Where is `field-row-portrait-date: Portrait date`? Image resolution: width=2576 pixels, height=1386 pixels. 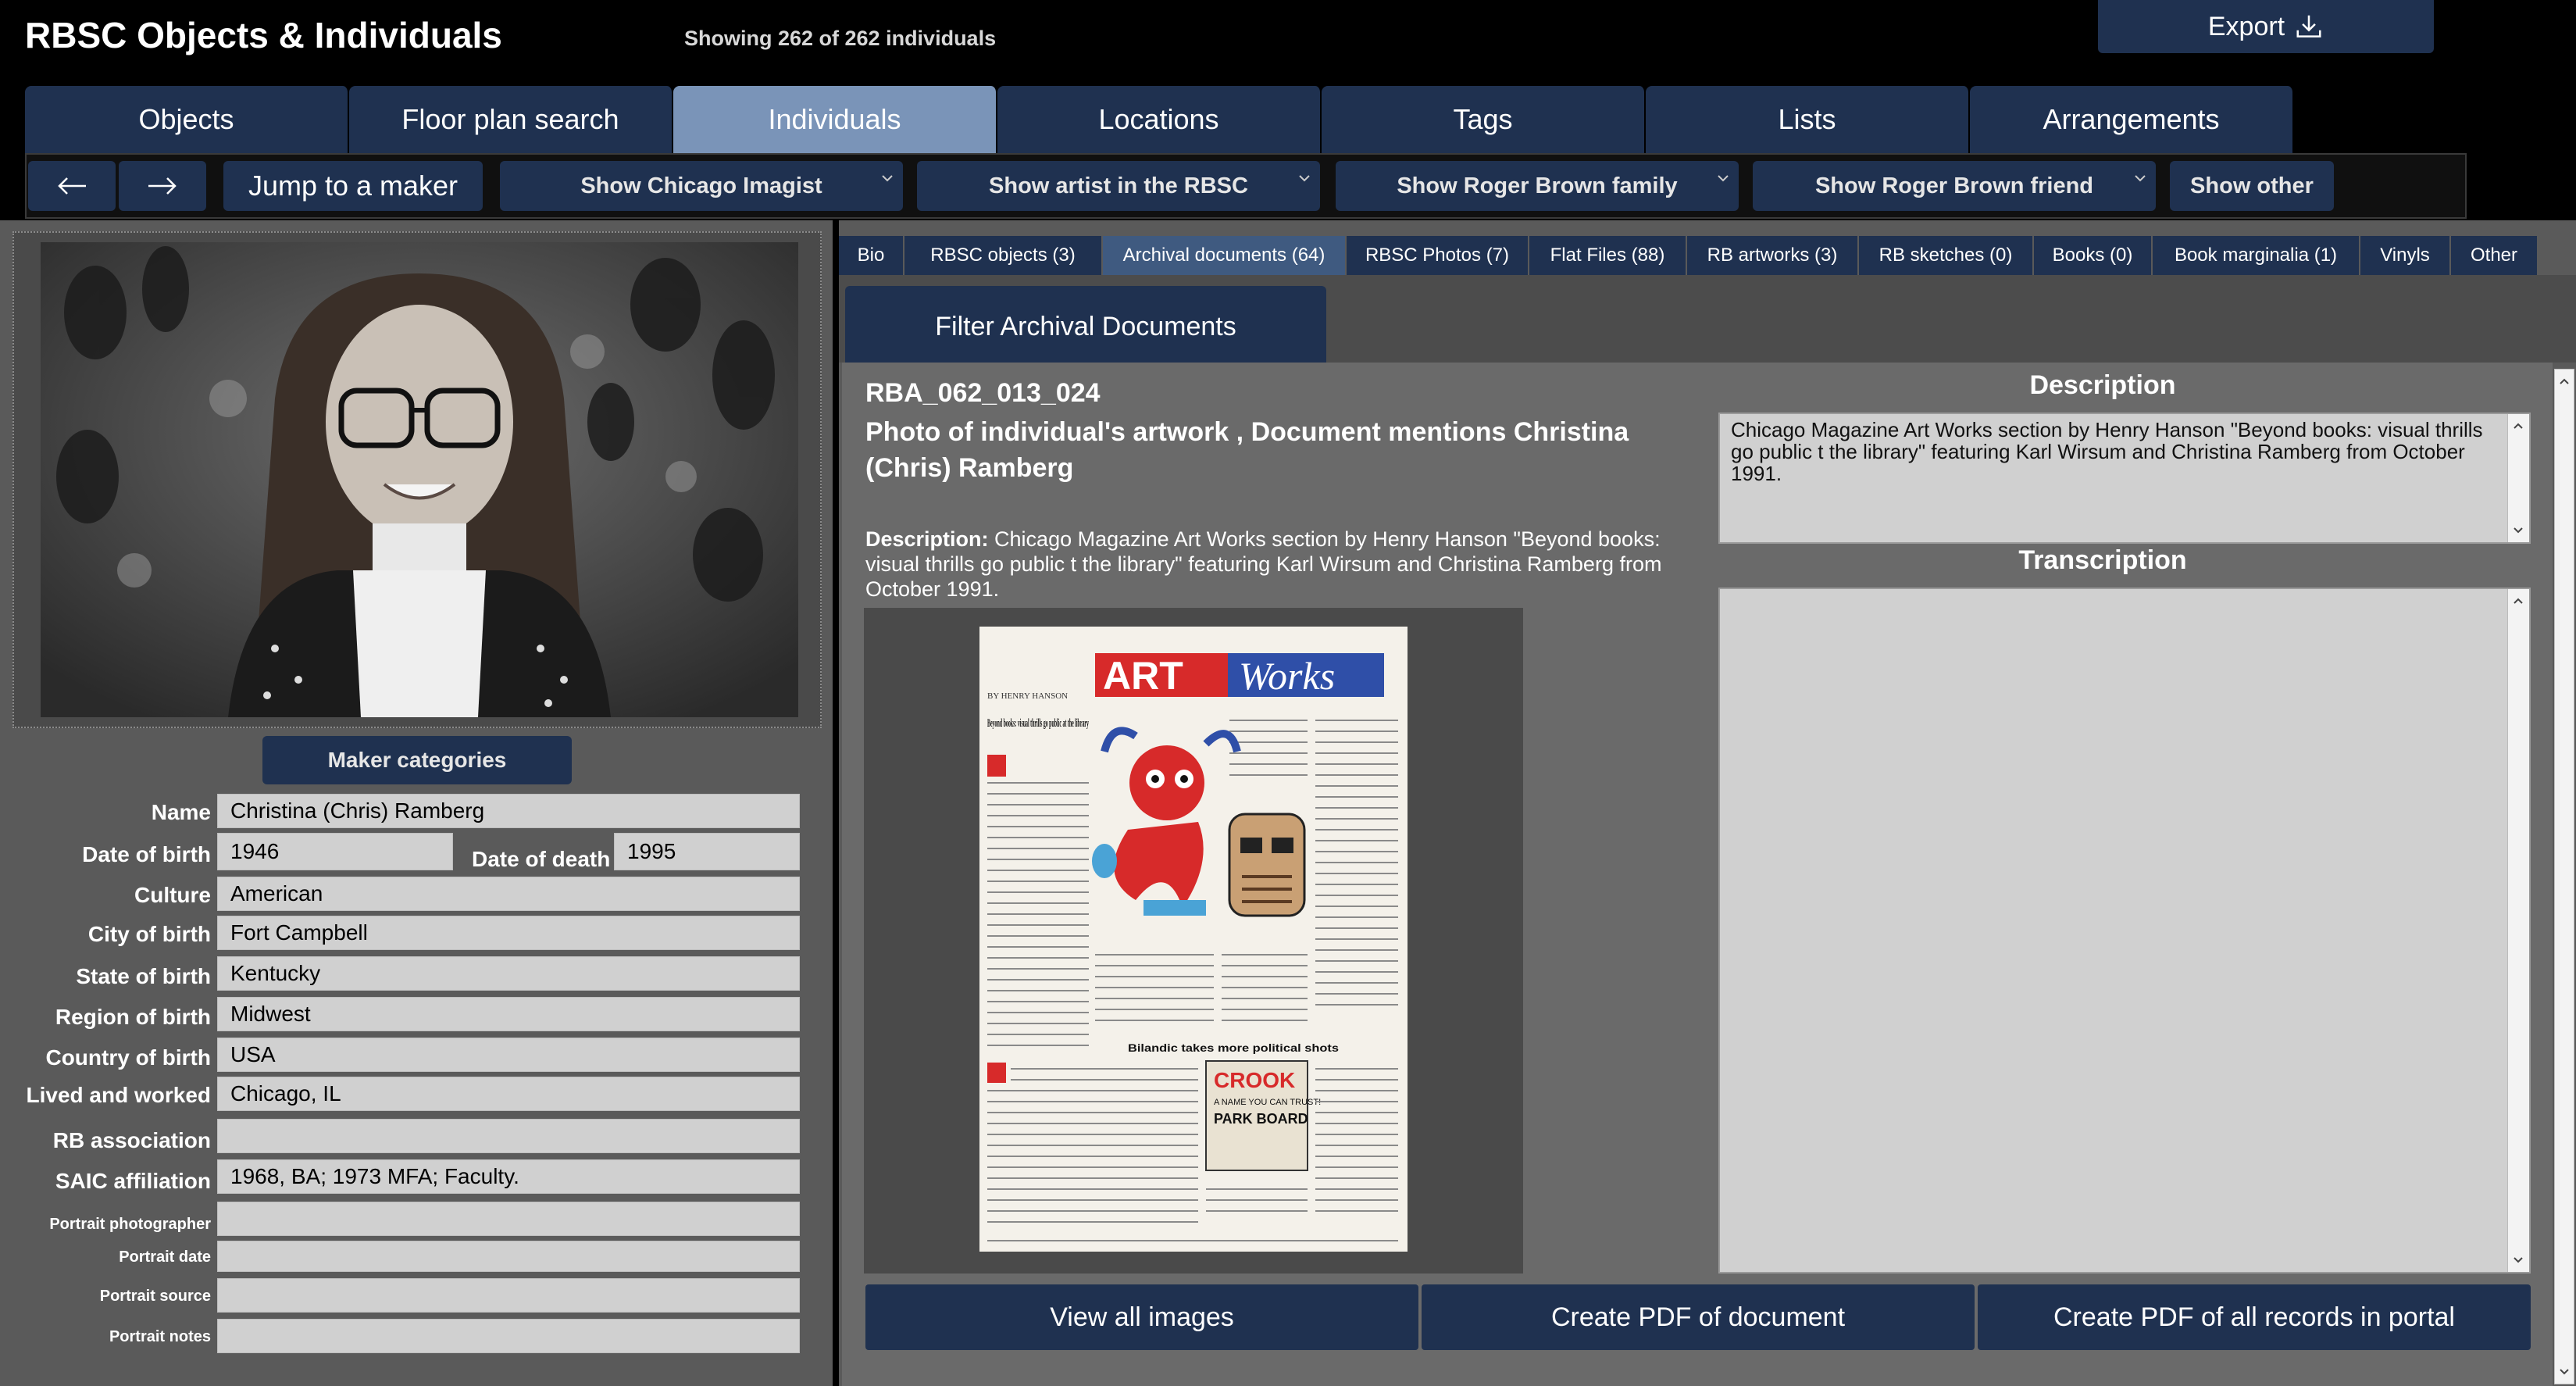 field-row-portrait-date: Portrait date is located at coordinates (416, 1257).